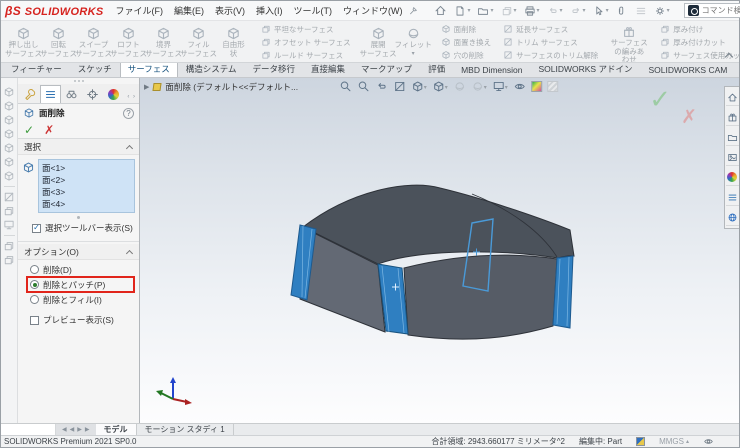  Describe the element at coordinates (29, 130) in the screenshot. I see `pm-ok-button: ✓` at that location.